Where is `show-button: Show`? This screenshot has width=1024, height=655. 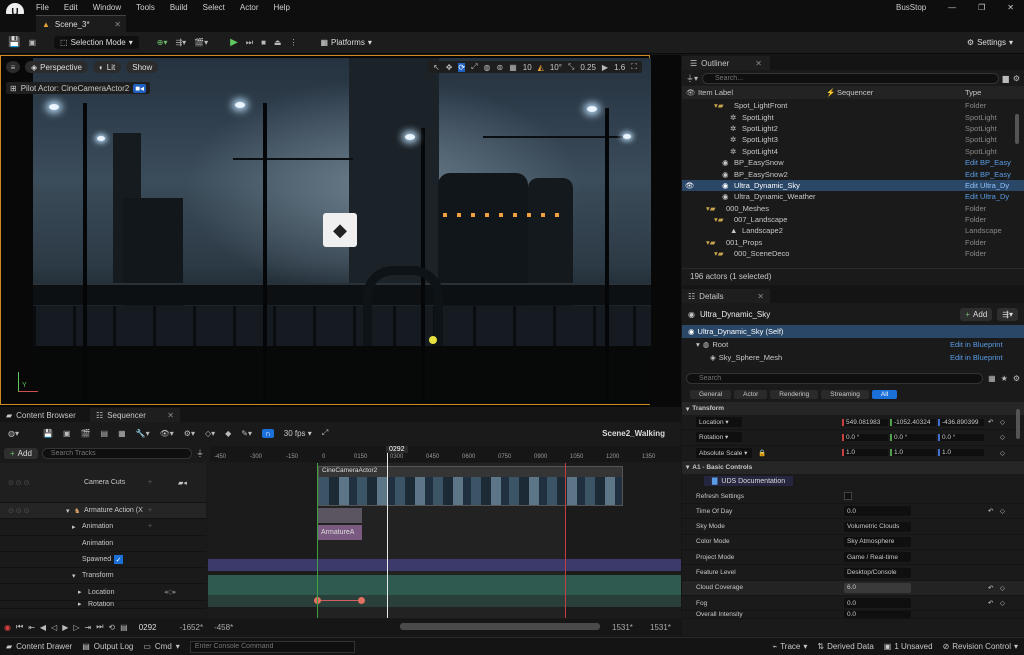
show-button: Show is located at coordinates (142, 67).